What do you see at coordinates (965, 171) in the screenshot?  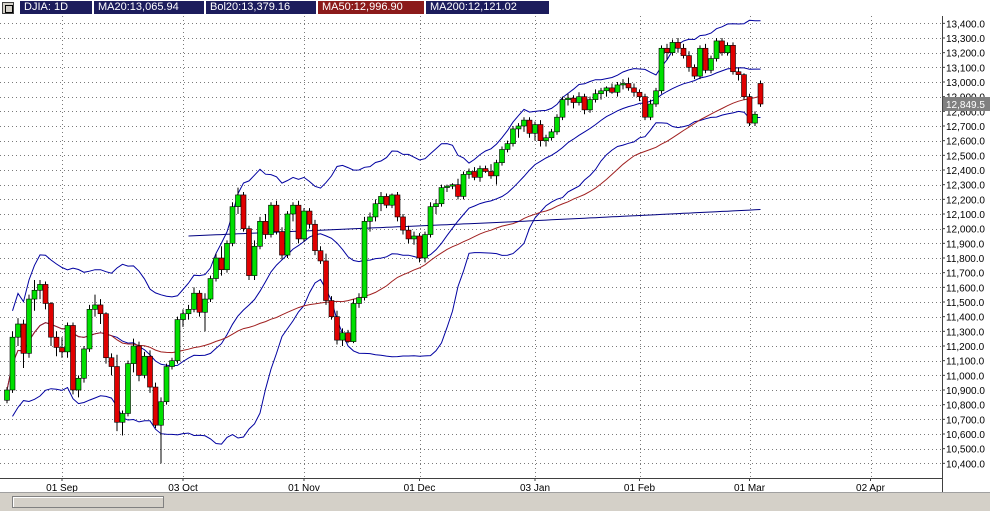 I see `y-tick-label: 12,400.0` at bounding box center [965, 171].